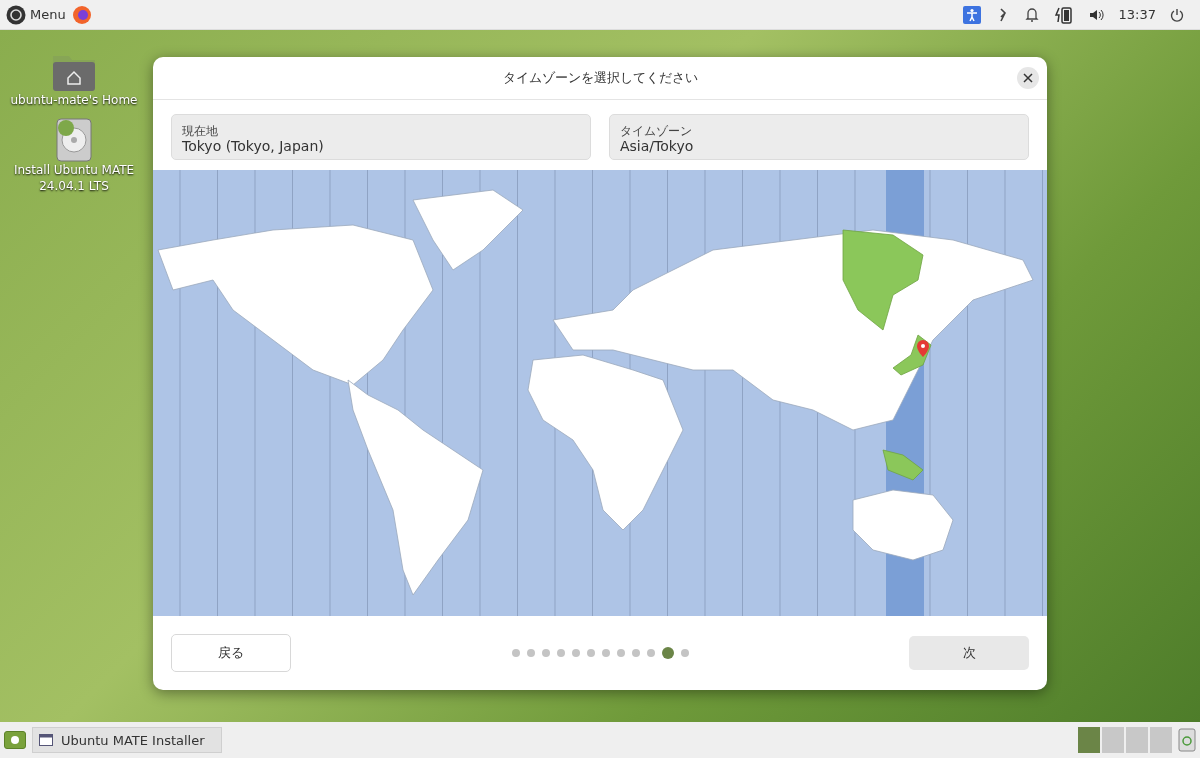 The width and height of the screenshot is (1200, 758). I want to click on text-field: タイムゾーン Asia/Tokyo, so click(819, 137).